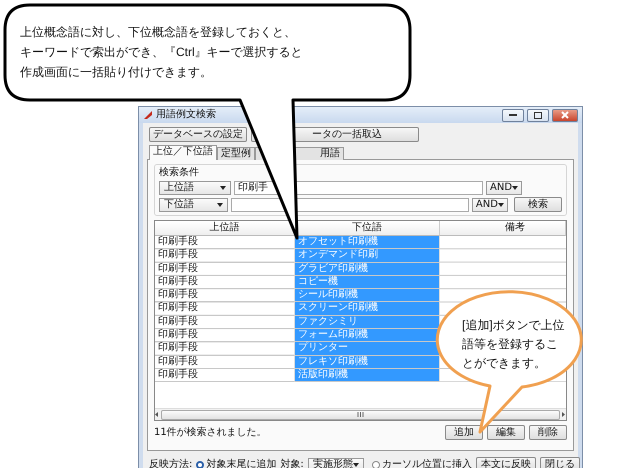 The width and height of the screenshot is (619, 468). Describe the element at coordinates (548, 432) in the screenshot. I see `action-button: 削除` at that location.